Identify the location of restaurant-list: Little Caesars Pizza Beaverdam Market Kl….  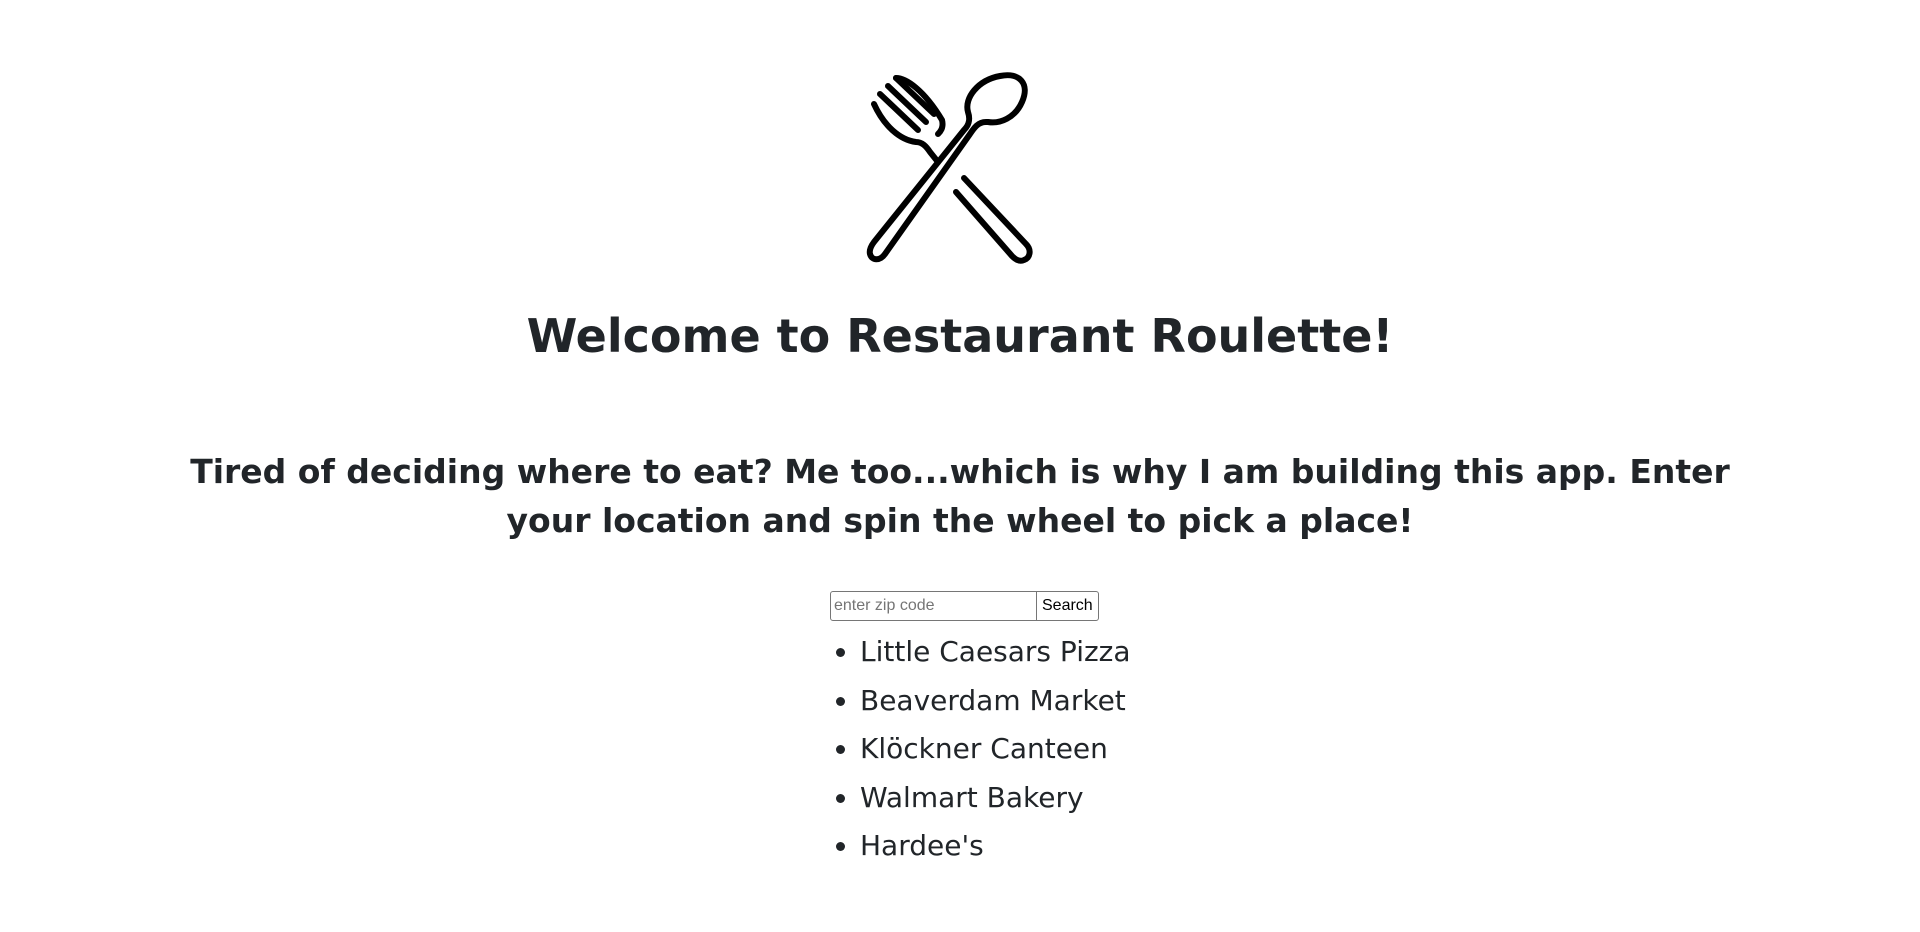
(980, 749).